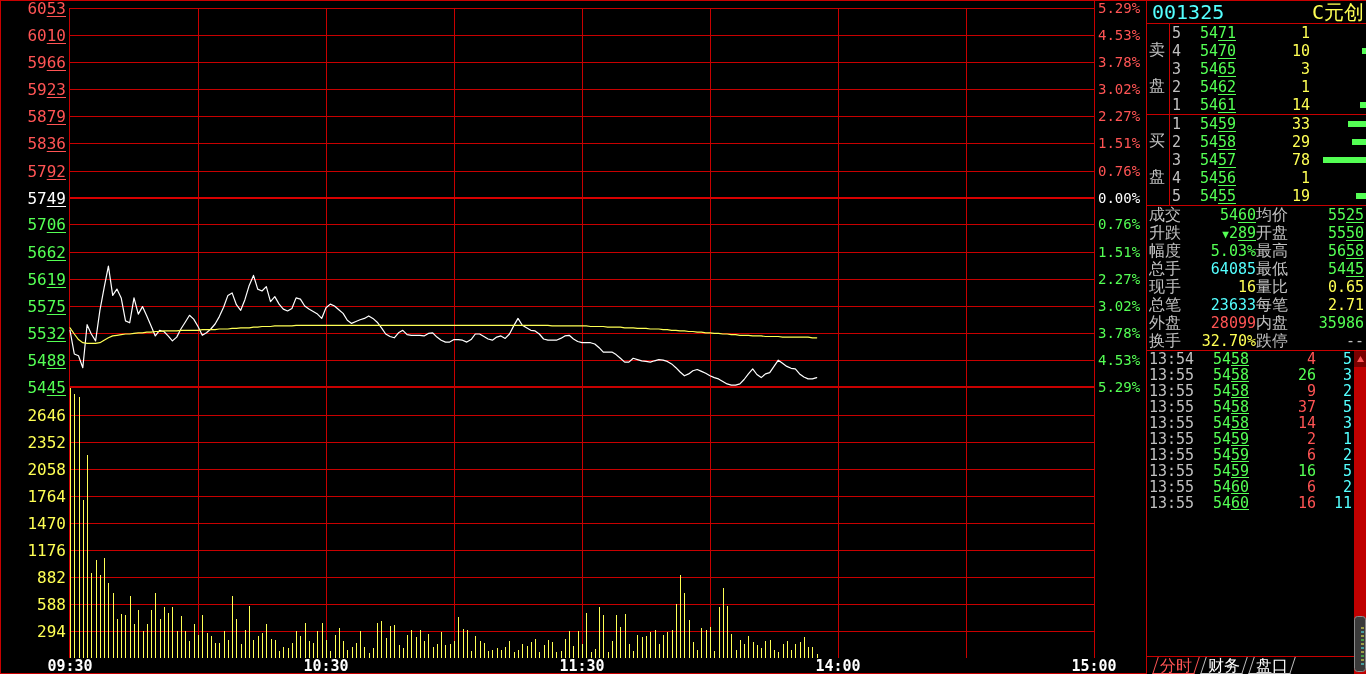 Image resolution: width=1366 pixels, height=674 pixels. What do you see at coordinates (46, 550) in the screenshot?
I see `volume-axis-label: 1176` at bounding box center [46, 550].